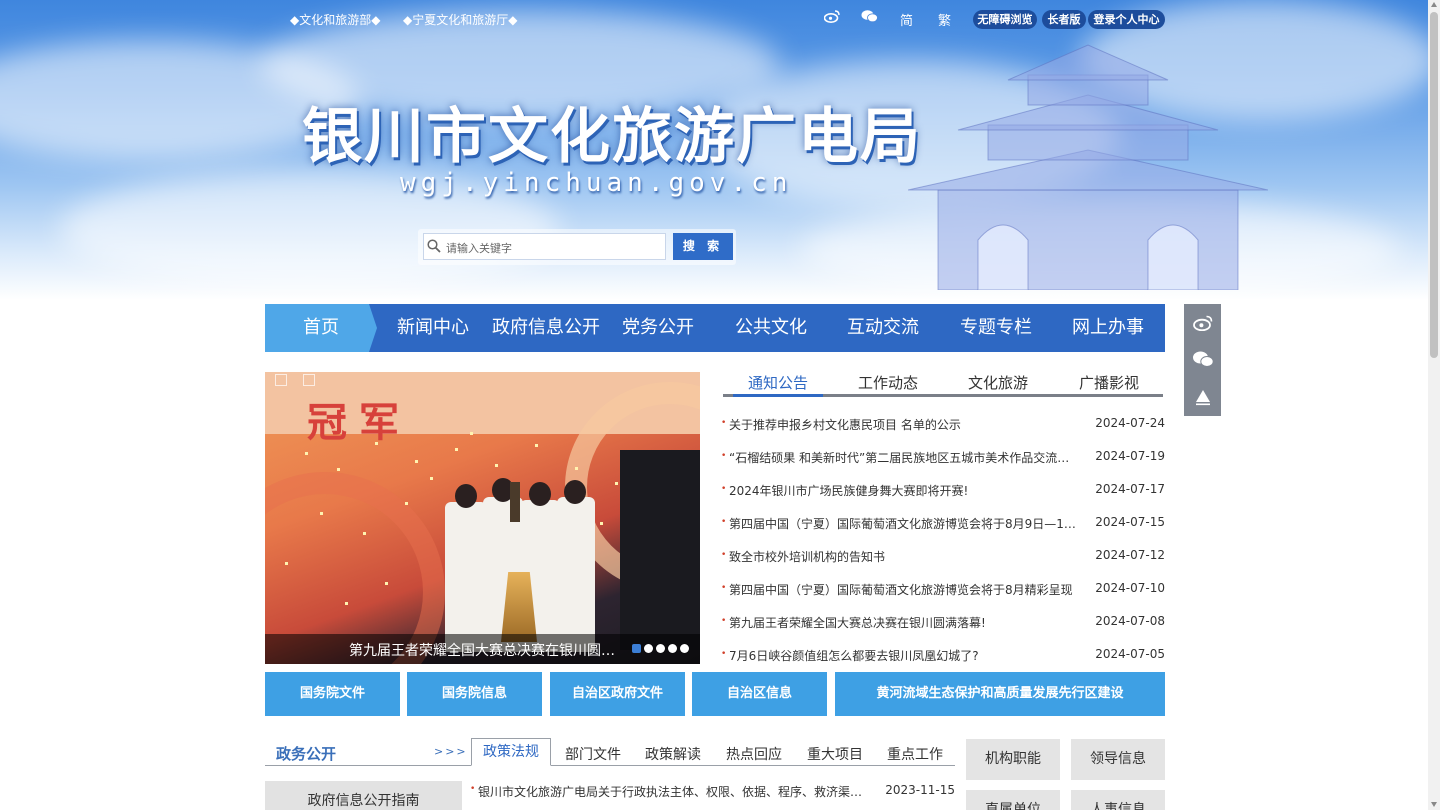 The height and width of the screenshot is (810, 1440). Describe the element at coordinates (1118, 759) in the screenshot. I see `leadership-info-button: 领导信息` at that location.